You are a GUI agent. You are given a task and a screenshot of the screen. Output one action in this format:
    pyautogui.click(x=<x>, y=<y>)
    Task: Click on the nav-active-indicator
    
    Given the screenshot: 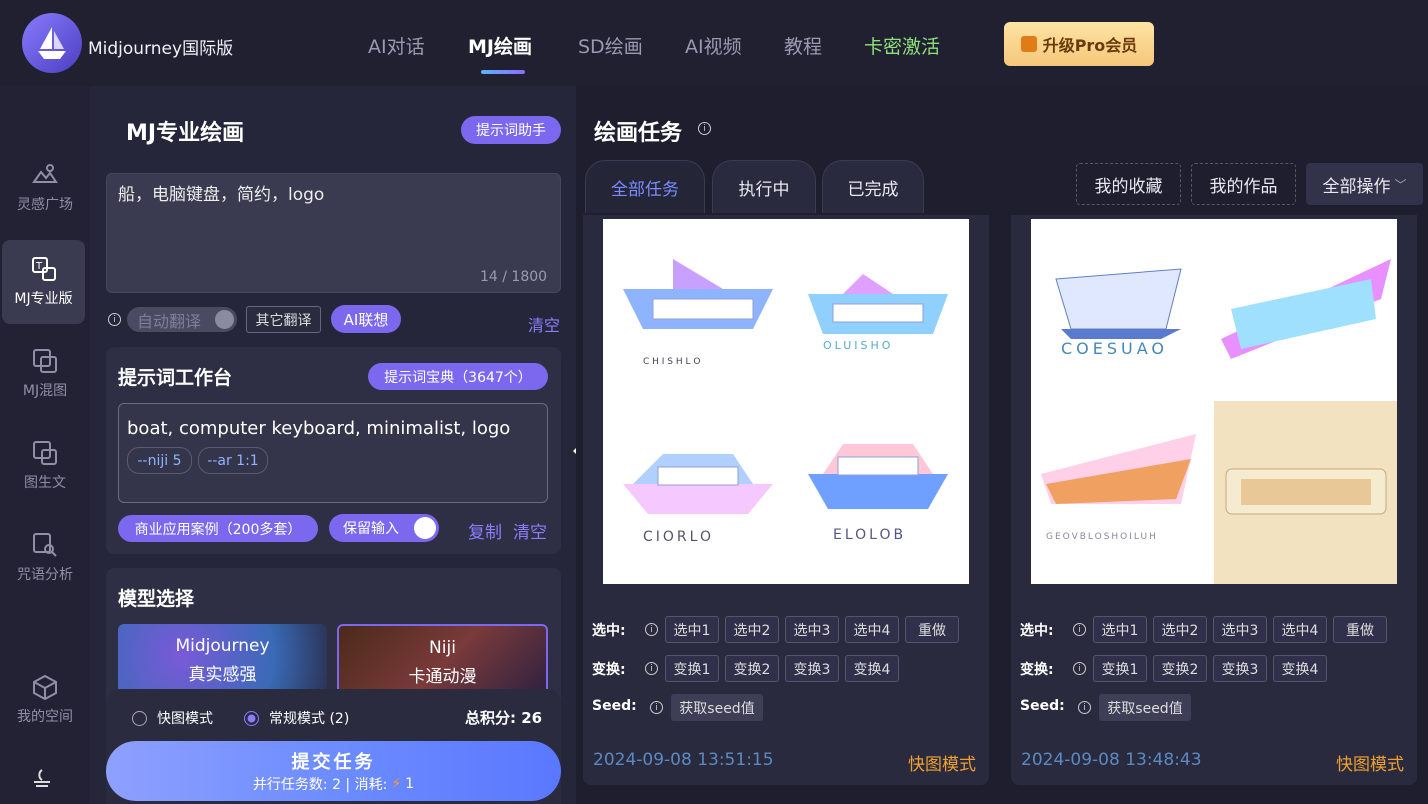 What is the action you would take?
    pyautogui.click(x=503, y=72)
    